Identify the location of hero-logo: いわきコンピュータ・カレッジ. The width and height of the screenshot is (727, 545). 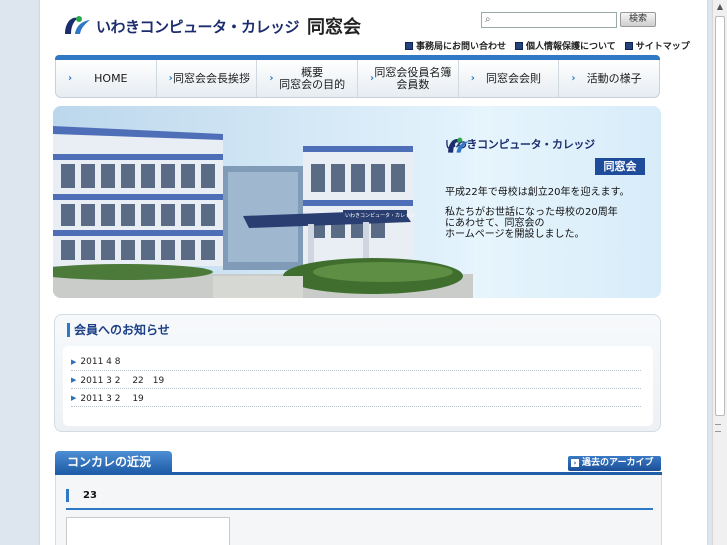
(550, 144).